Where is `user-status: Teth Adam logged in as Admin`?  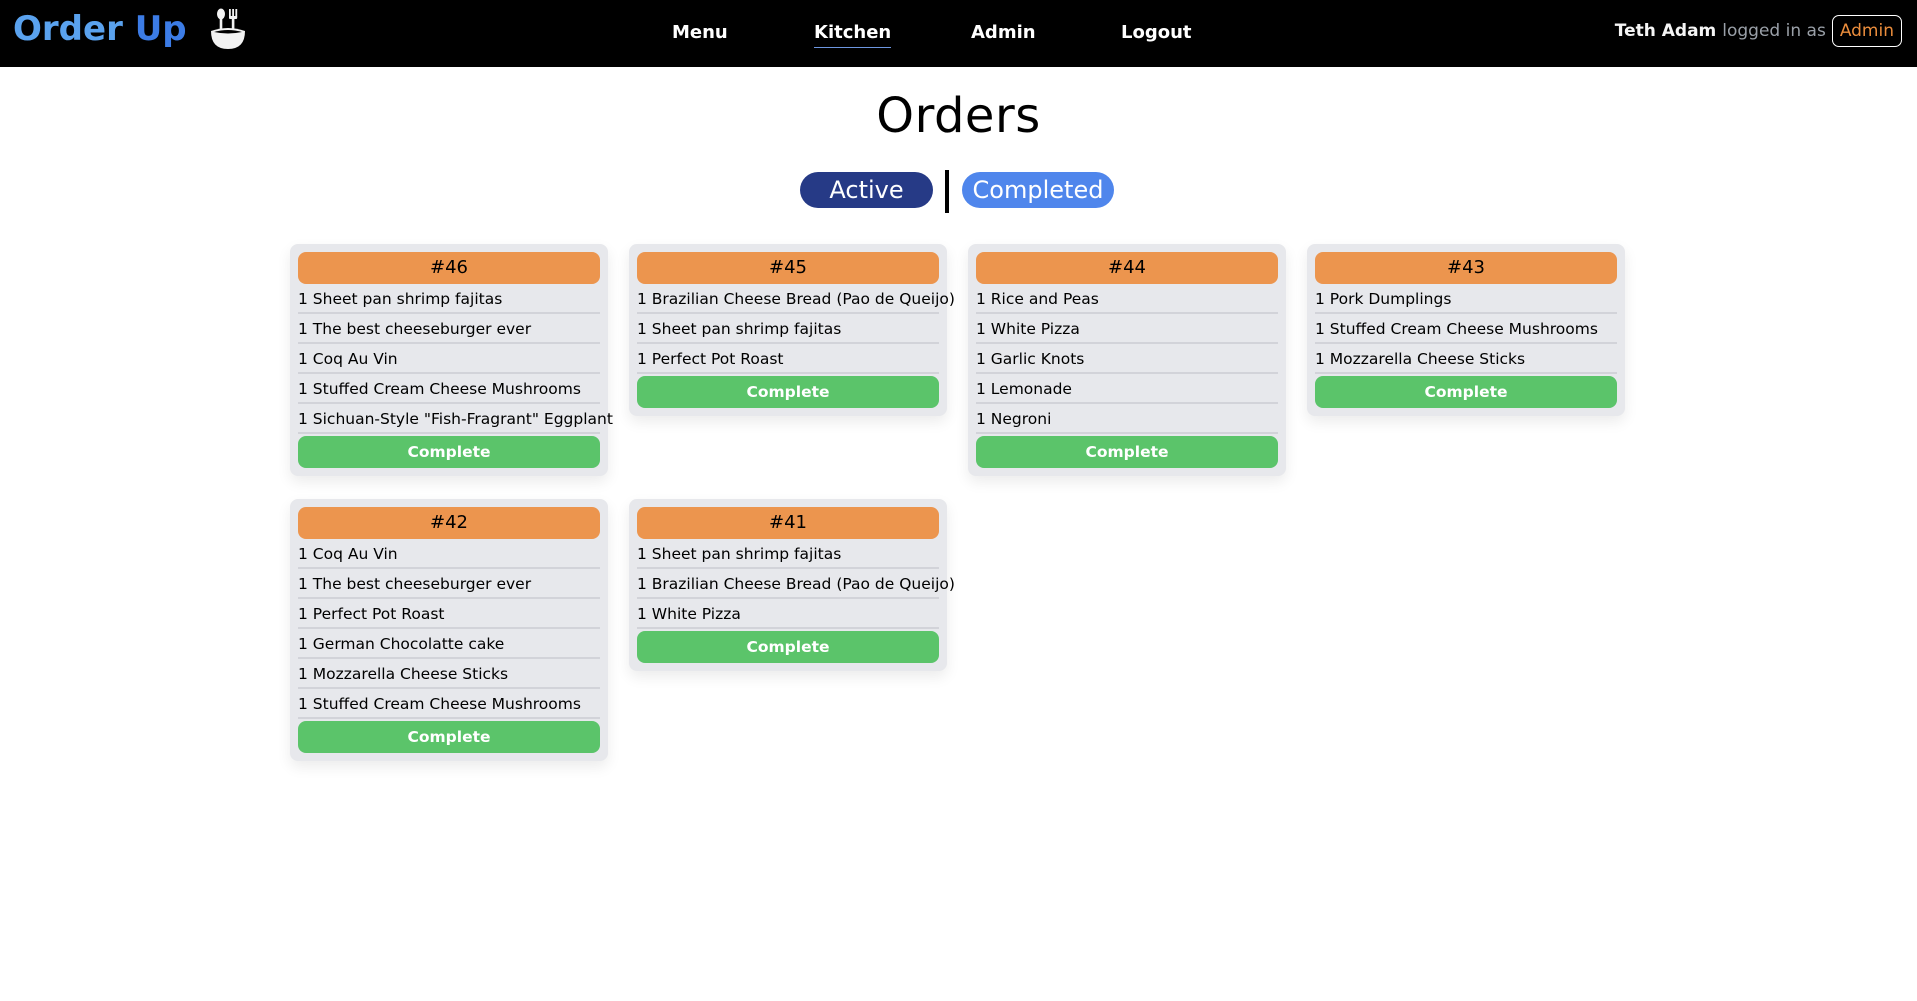 user-status: Teth Adam logged in as Admin is located at coordinates (1758, 31).